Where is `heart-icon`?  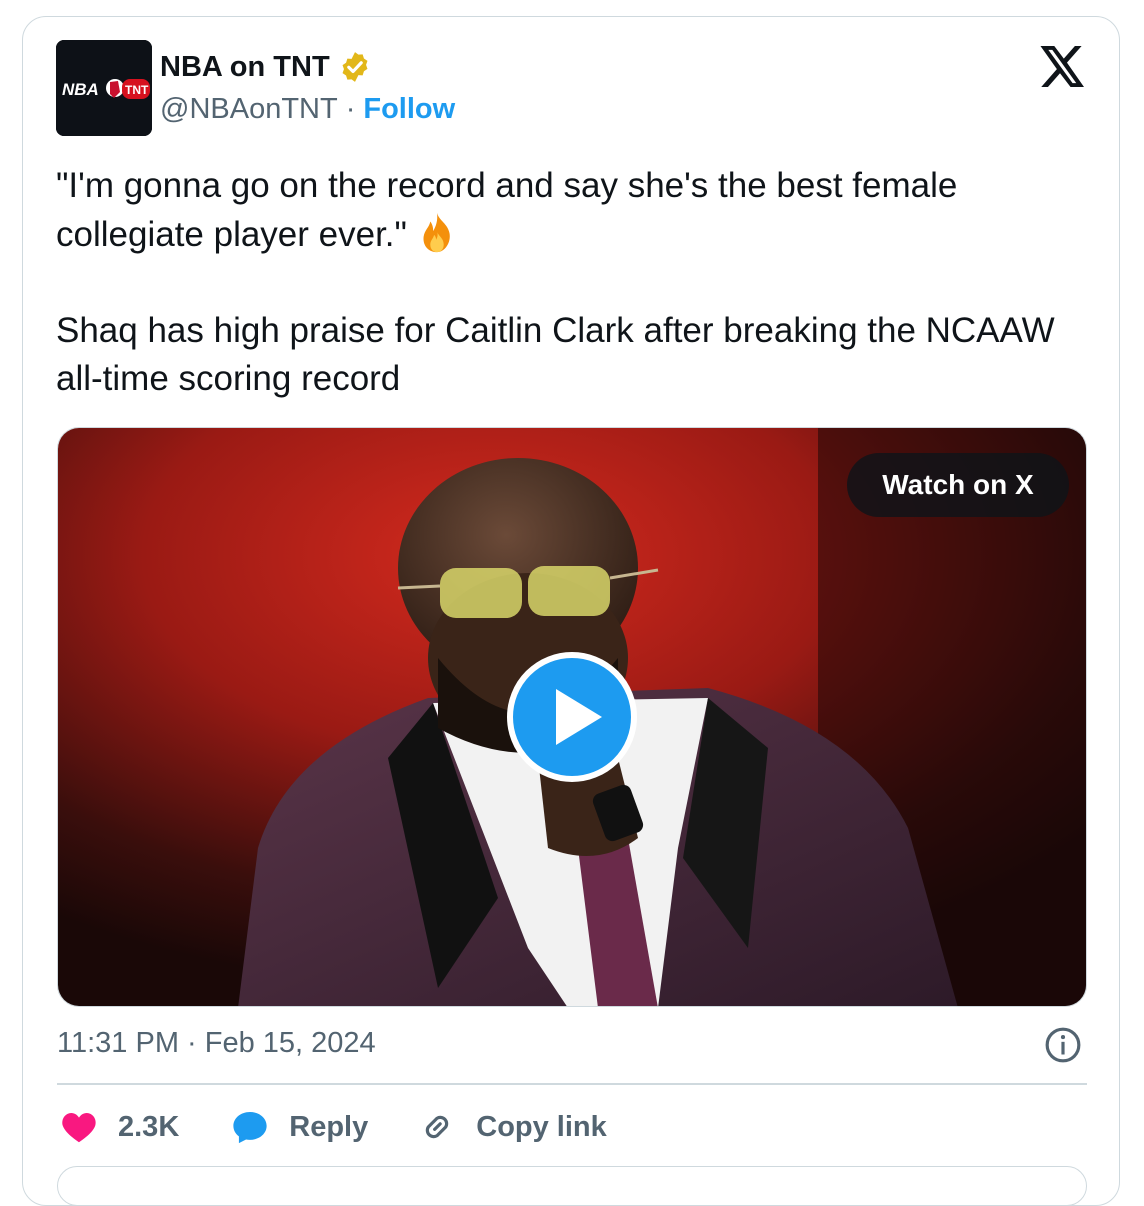
heart-icon is located at coordinates (79, 1128).